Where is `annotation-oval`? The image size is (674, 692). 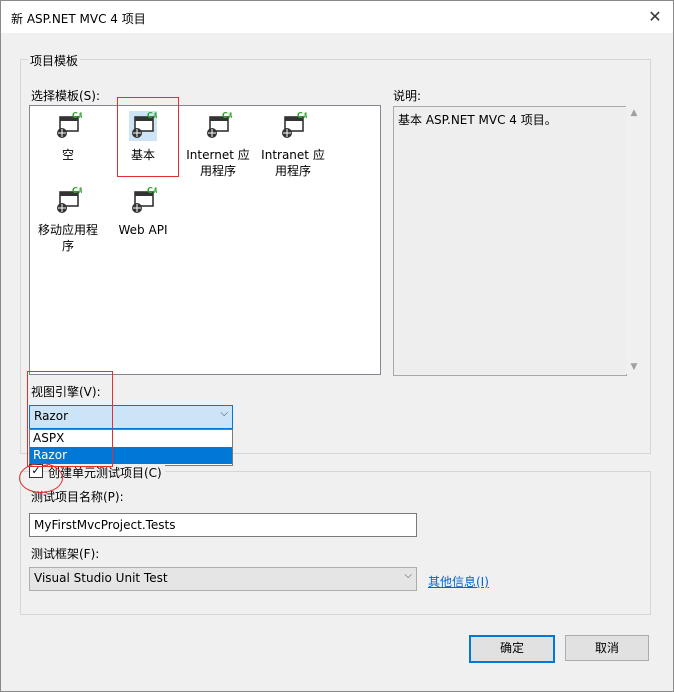 annotation-oval is located at coordinates (41, 478).